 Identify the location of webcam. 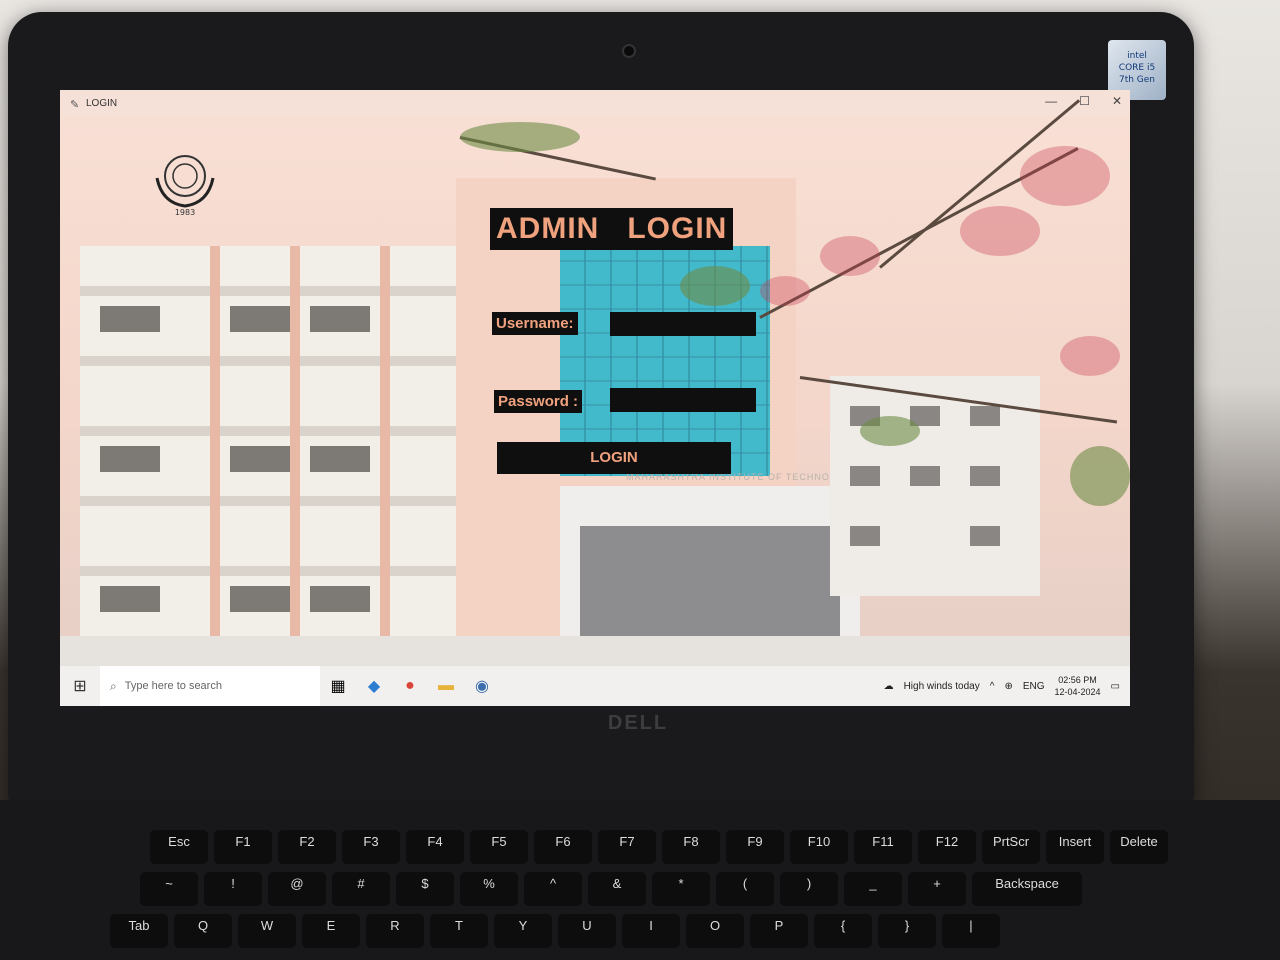
(629, 51).